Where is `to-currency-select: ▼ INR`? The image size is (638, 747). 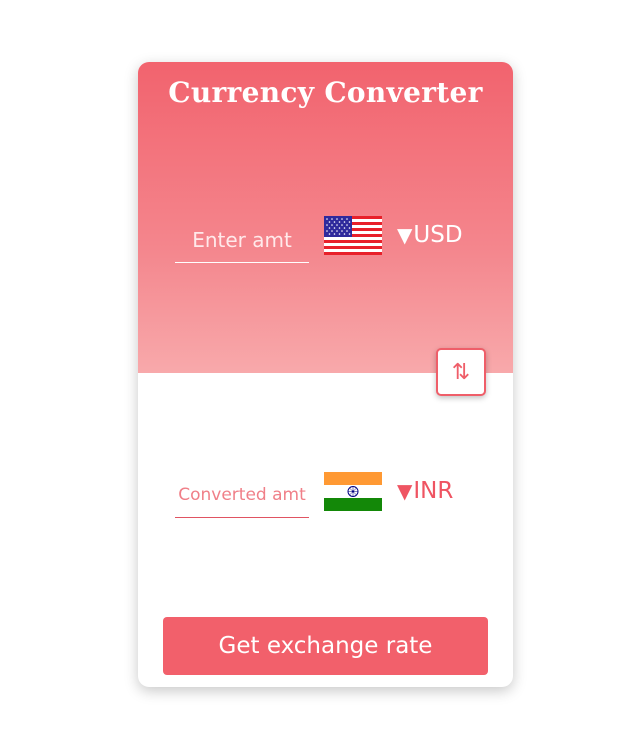 to-currency-select: ▼ INR is located at coordinates (425, 491).